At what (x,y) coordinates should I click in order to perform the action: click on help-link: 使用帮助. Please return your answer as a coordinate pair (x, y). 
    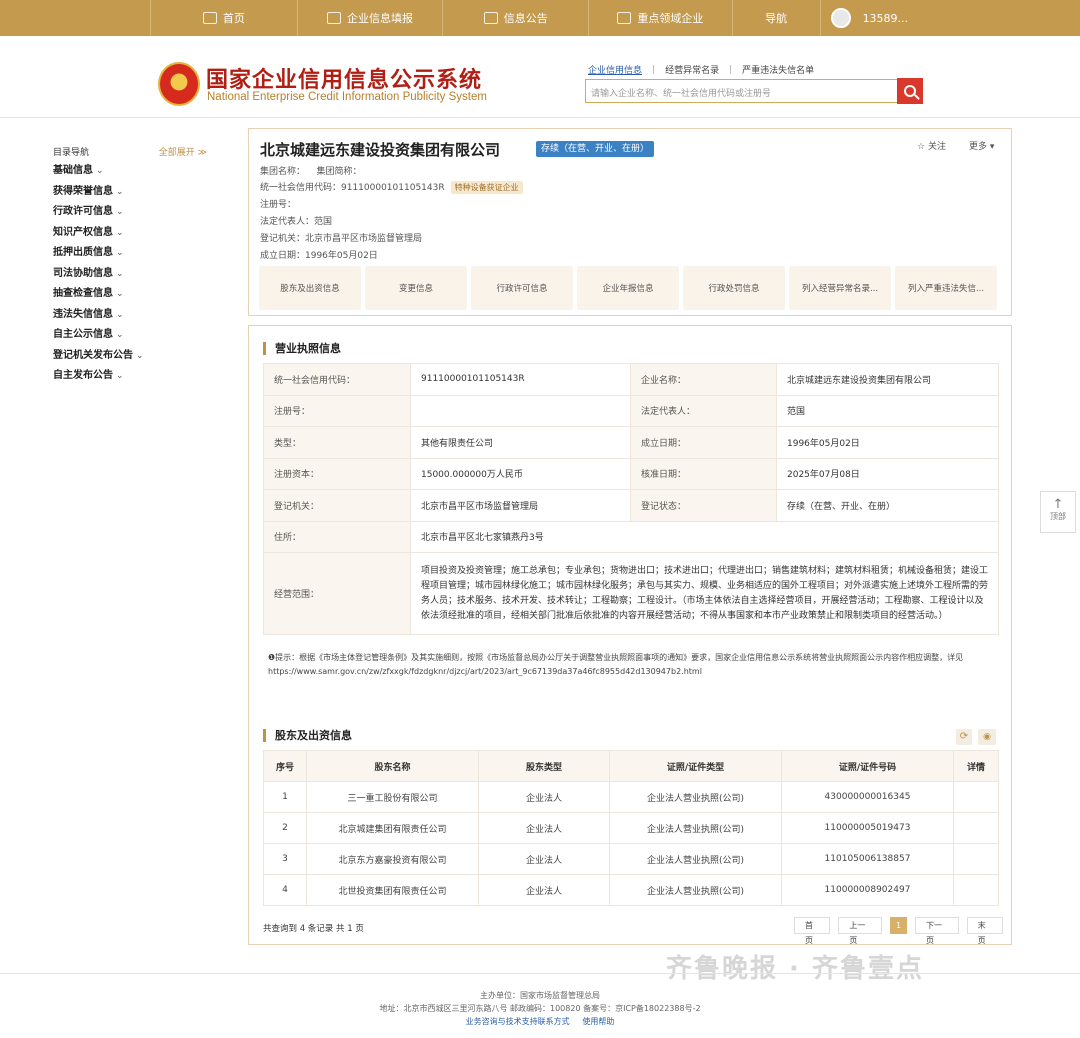
    Looking at the image, I should click on (598, 1021).